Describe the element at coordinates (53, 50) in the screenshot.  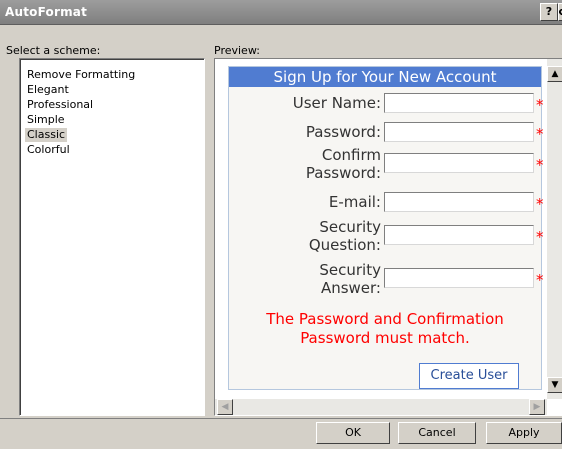
I see `scheme-list-label: Select a scheme:` at that location.